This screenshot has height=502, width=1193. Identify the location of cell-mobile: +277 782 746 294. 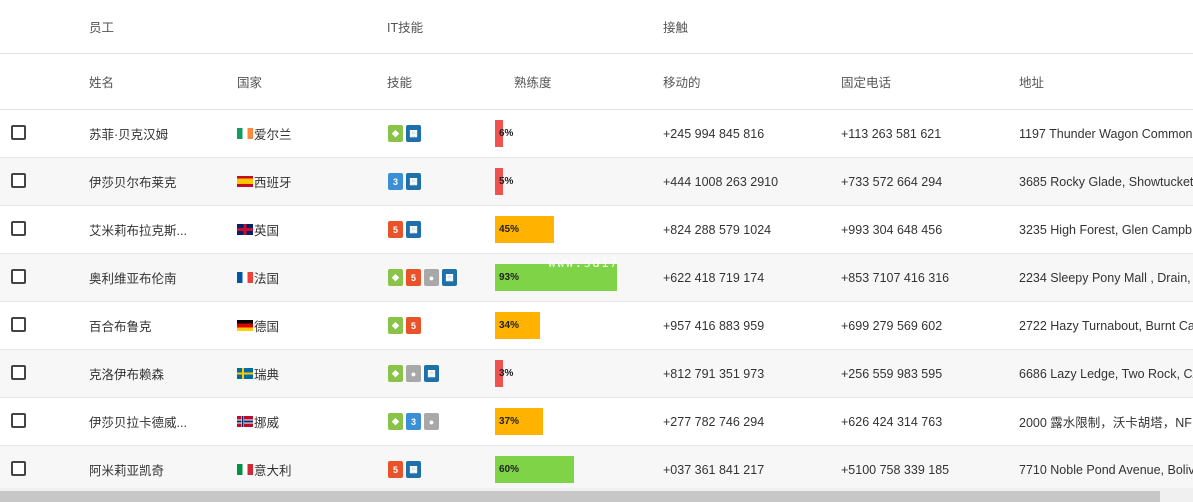
(748, 421).